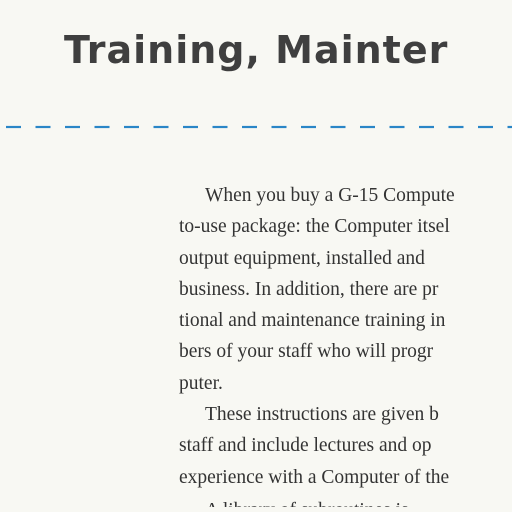 The width and height of the screenshot is (512, 512). I want to click on section-heading: Training, Mainter, so click(256, 50).